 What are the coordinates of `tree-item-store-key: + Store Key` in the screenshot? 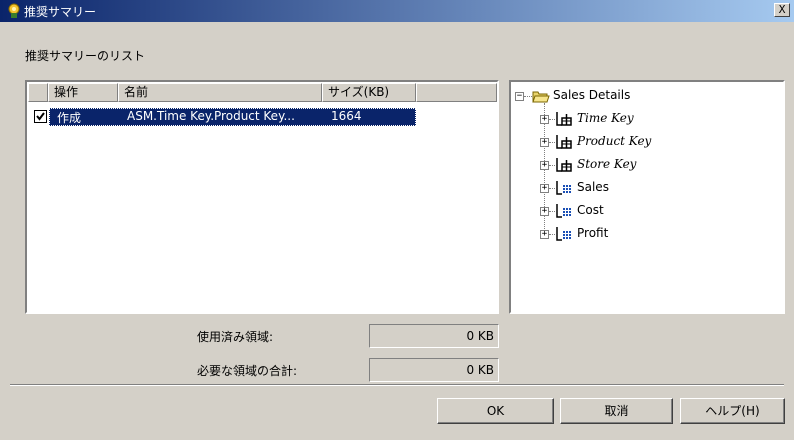 It's located at (641, 166).